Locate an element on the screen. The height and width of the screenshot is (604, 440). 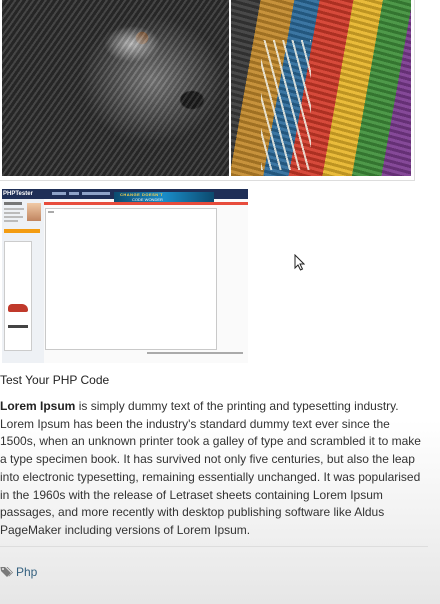
screenshot-sidebar is located at coordinates (23, 281).